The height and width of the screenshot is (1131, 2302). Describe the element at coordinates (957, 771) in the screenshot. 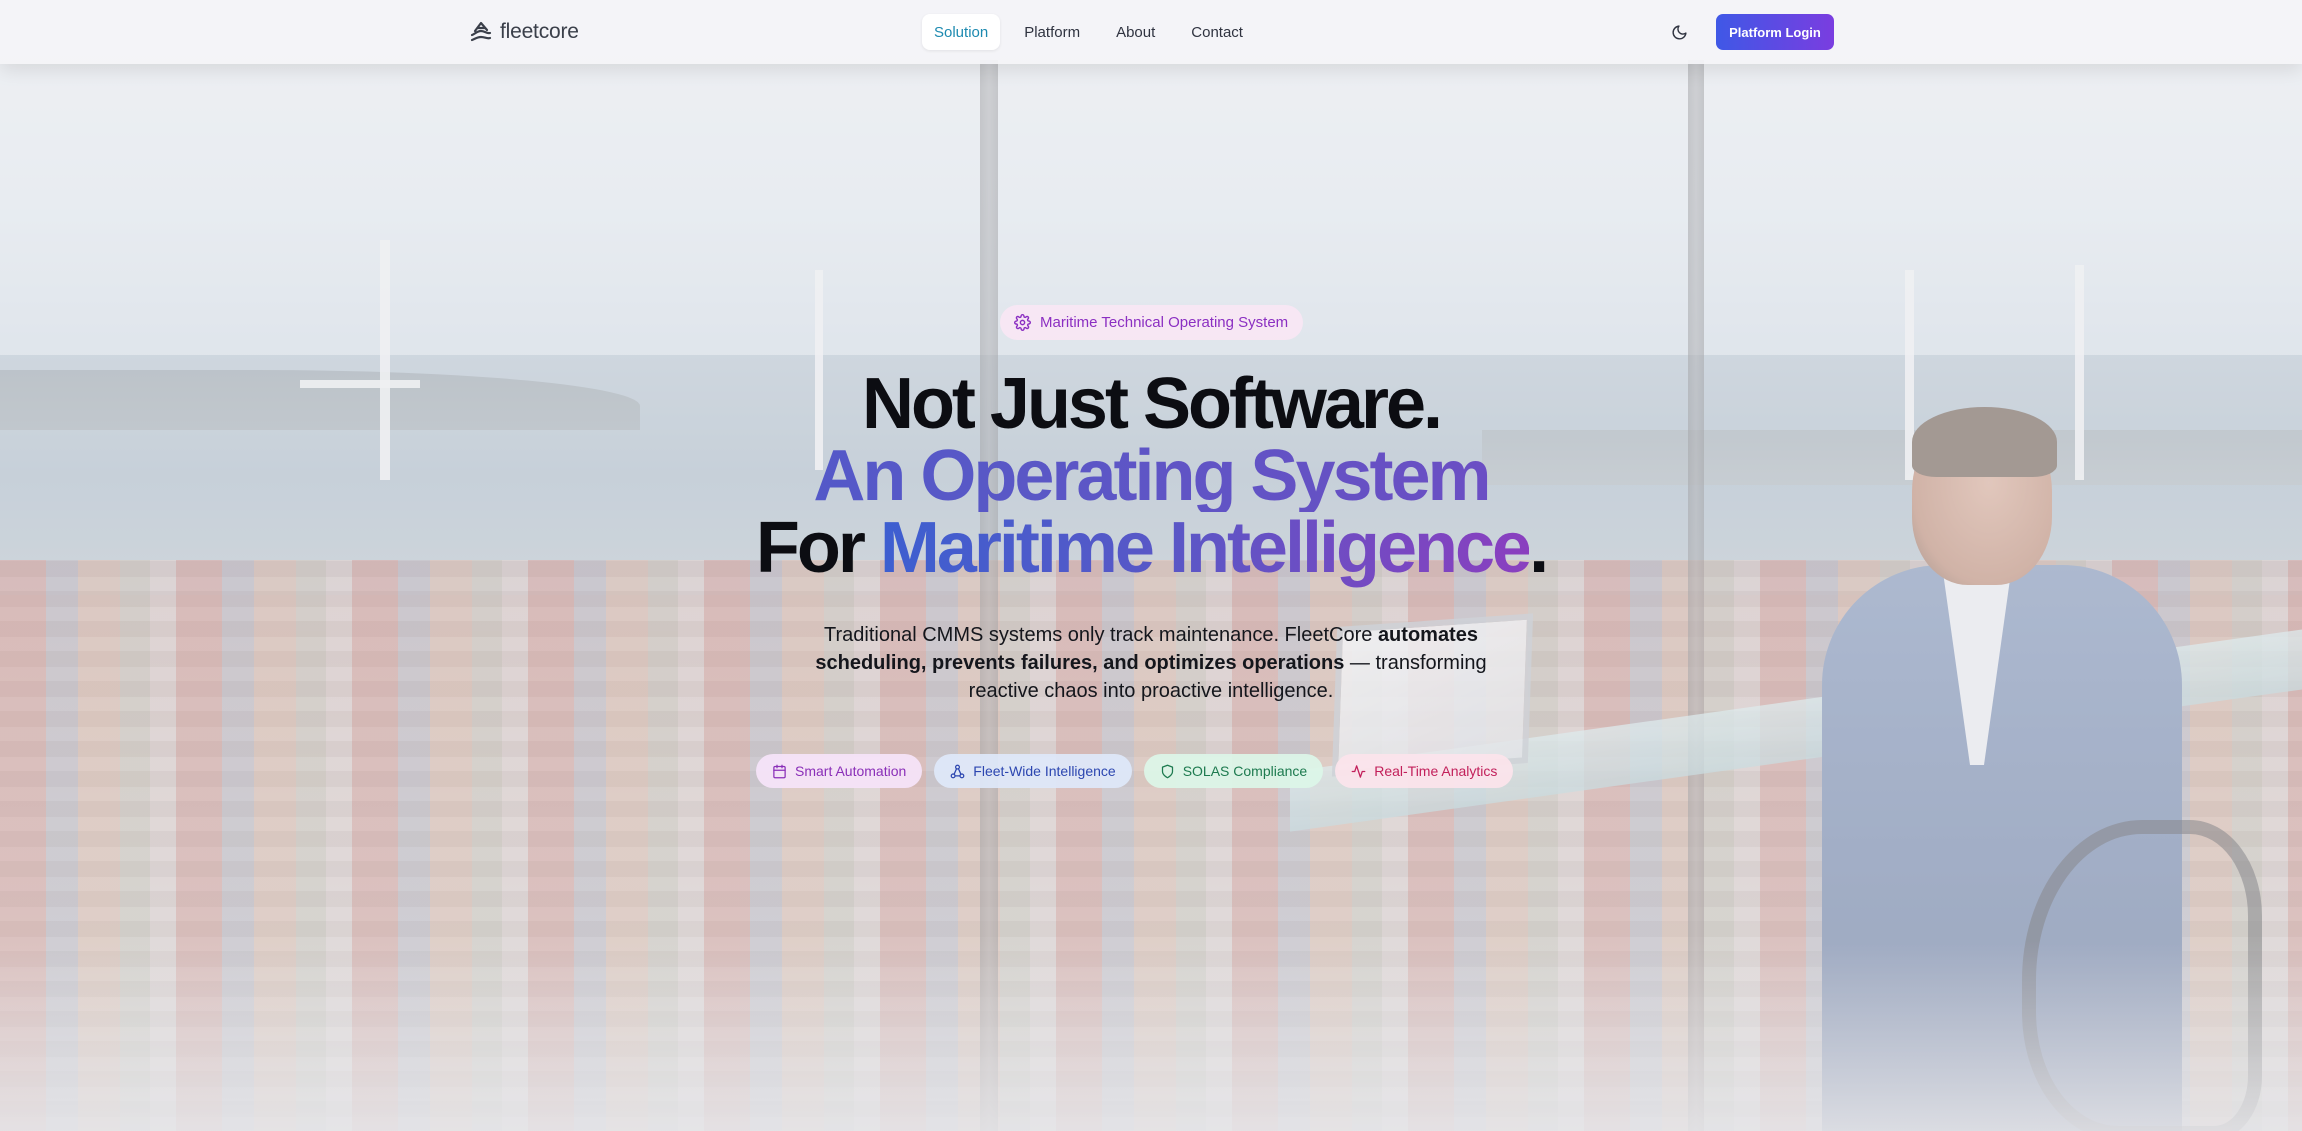

I see `network-icon` at that location.